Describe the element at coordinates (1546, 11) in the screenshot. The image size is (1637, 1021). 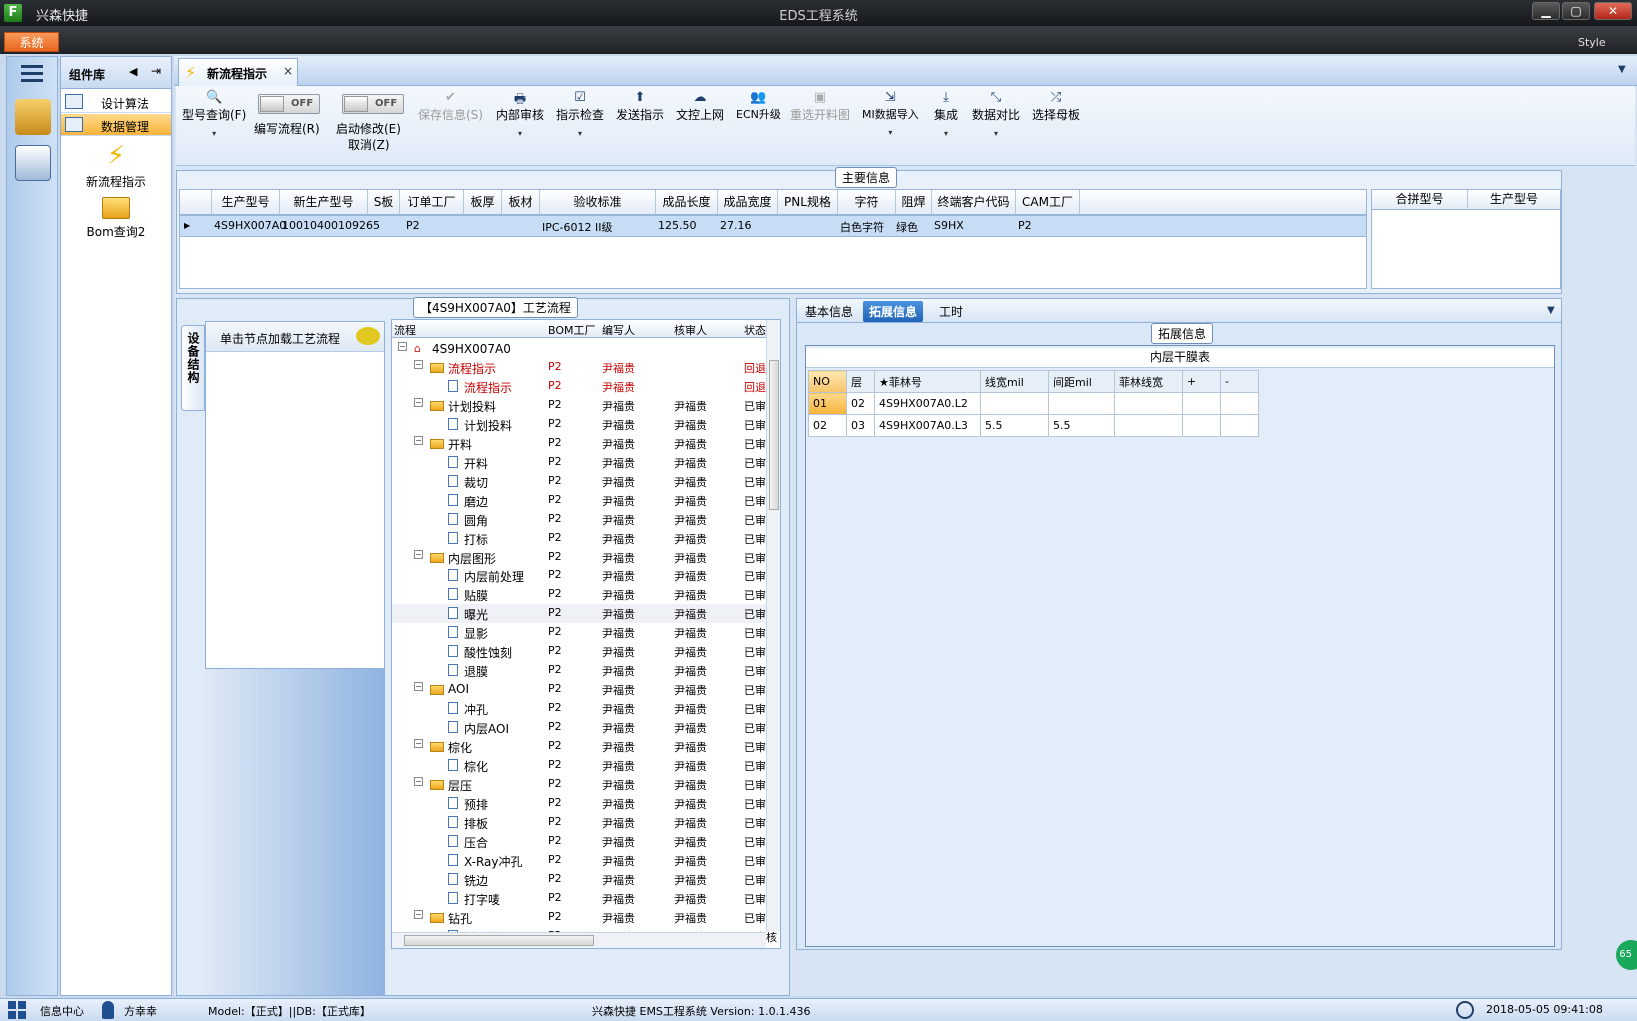
I see `minimize-button: ▁` at that location.